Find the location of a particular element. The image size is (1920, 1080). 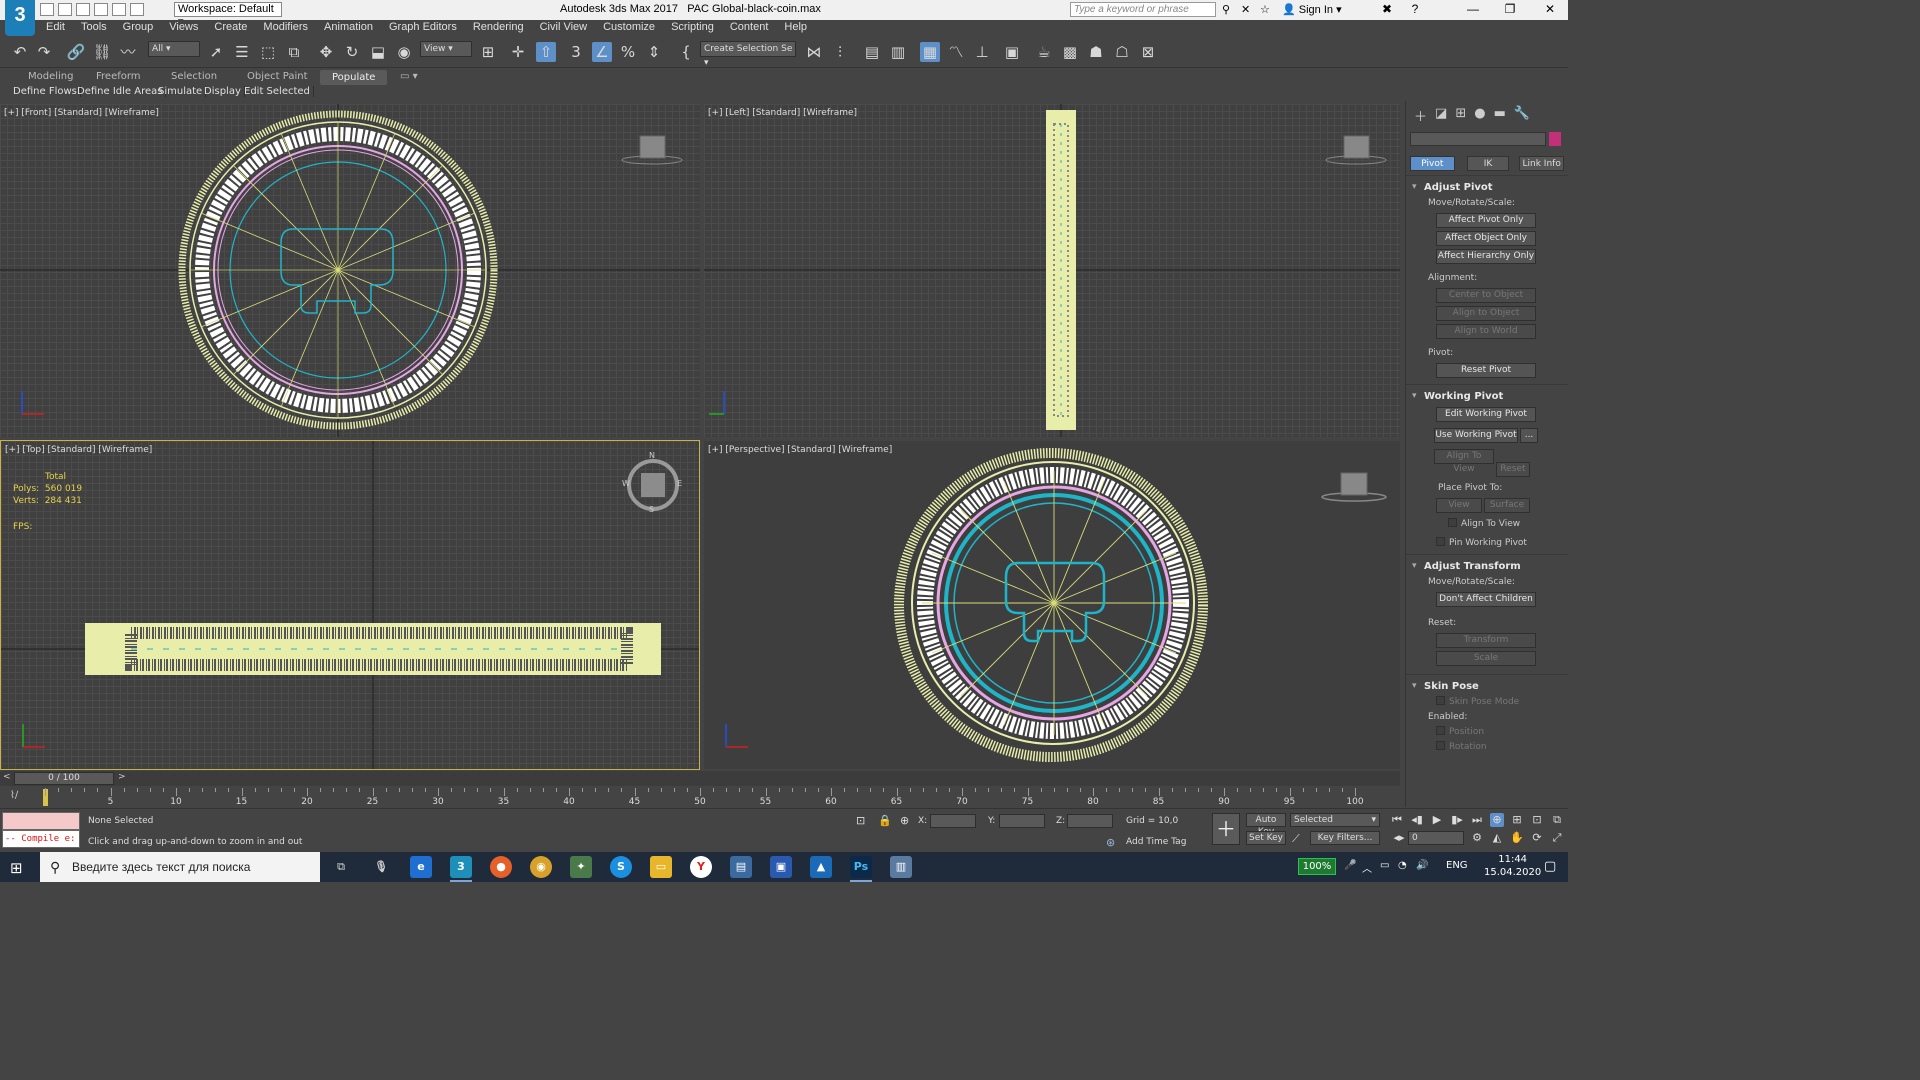

select-by-name-icon: ☰ is located at coordinates (242, 52).